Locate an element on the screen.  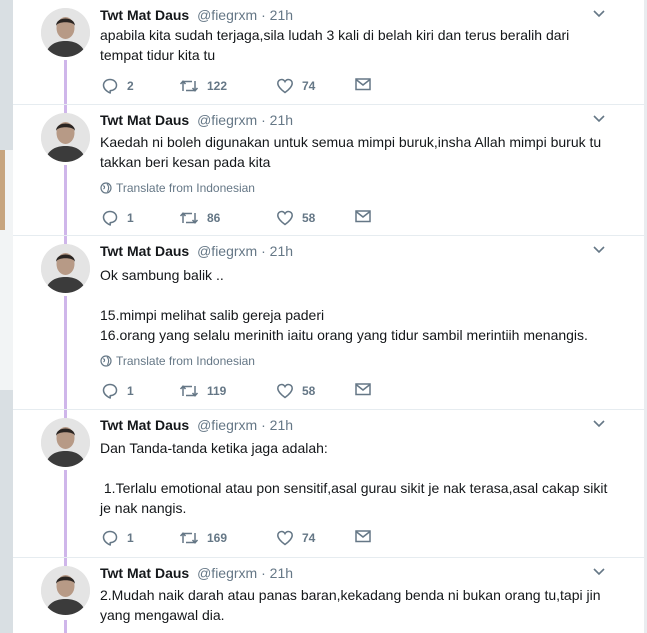
retweet-count: 122 is located at coordinates (217, 86).